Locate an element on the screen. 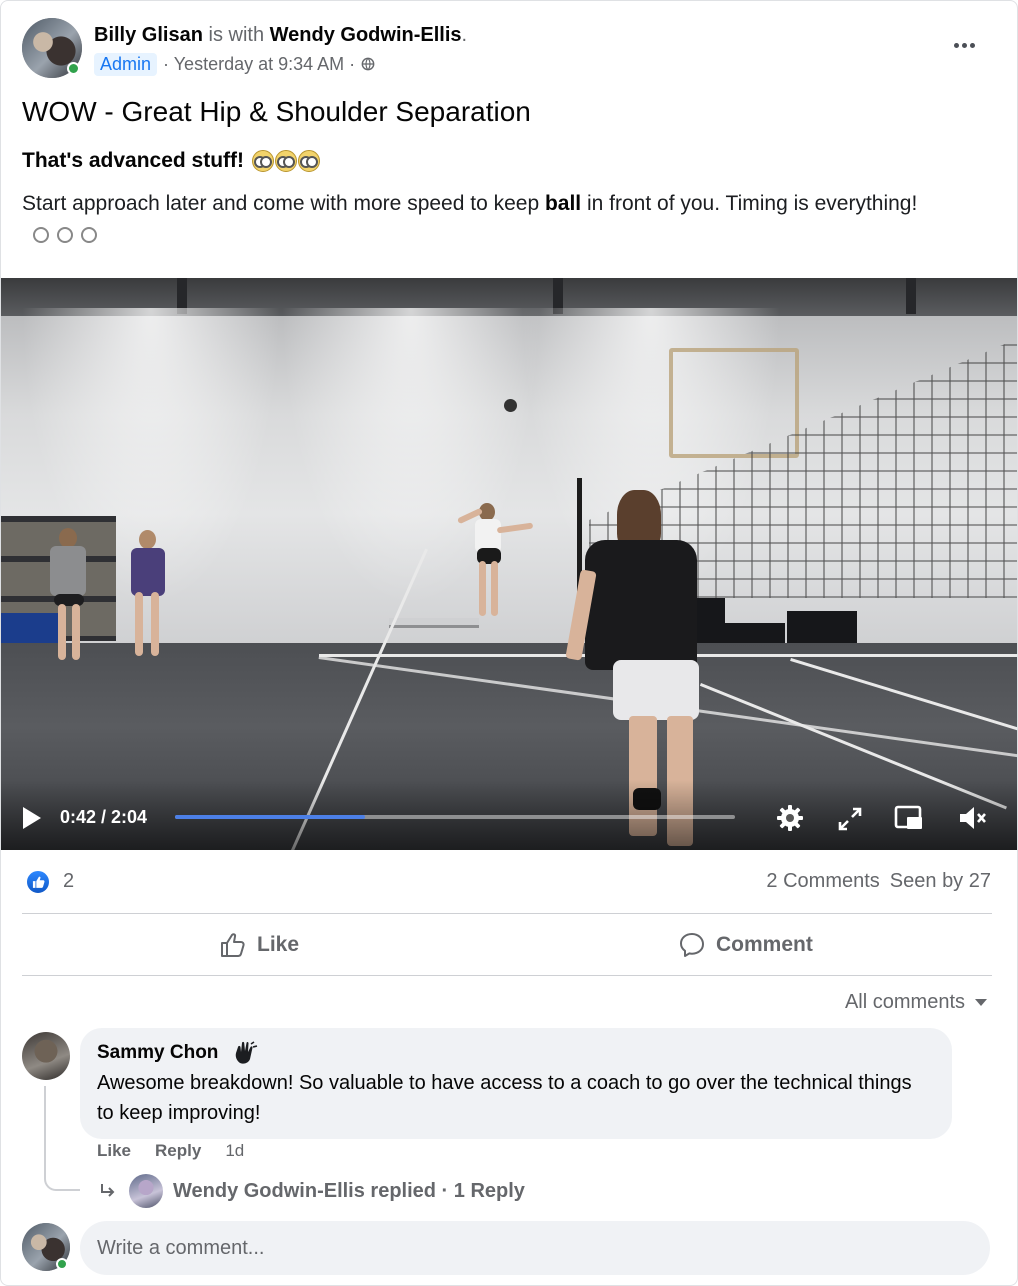 The image size is (1018, 1286). comment-button-label: Comment is located at coordinates (764, 944).